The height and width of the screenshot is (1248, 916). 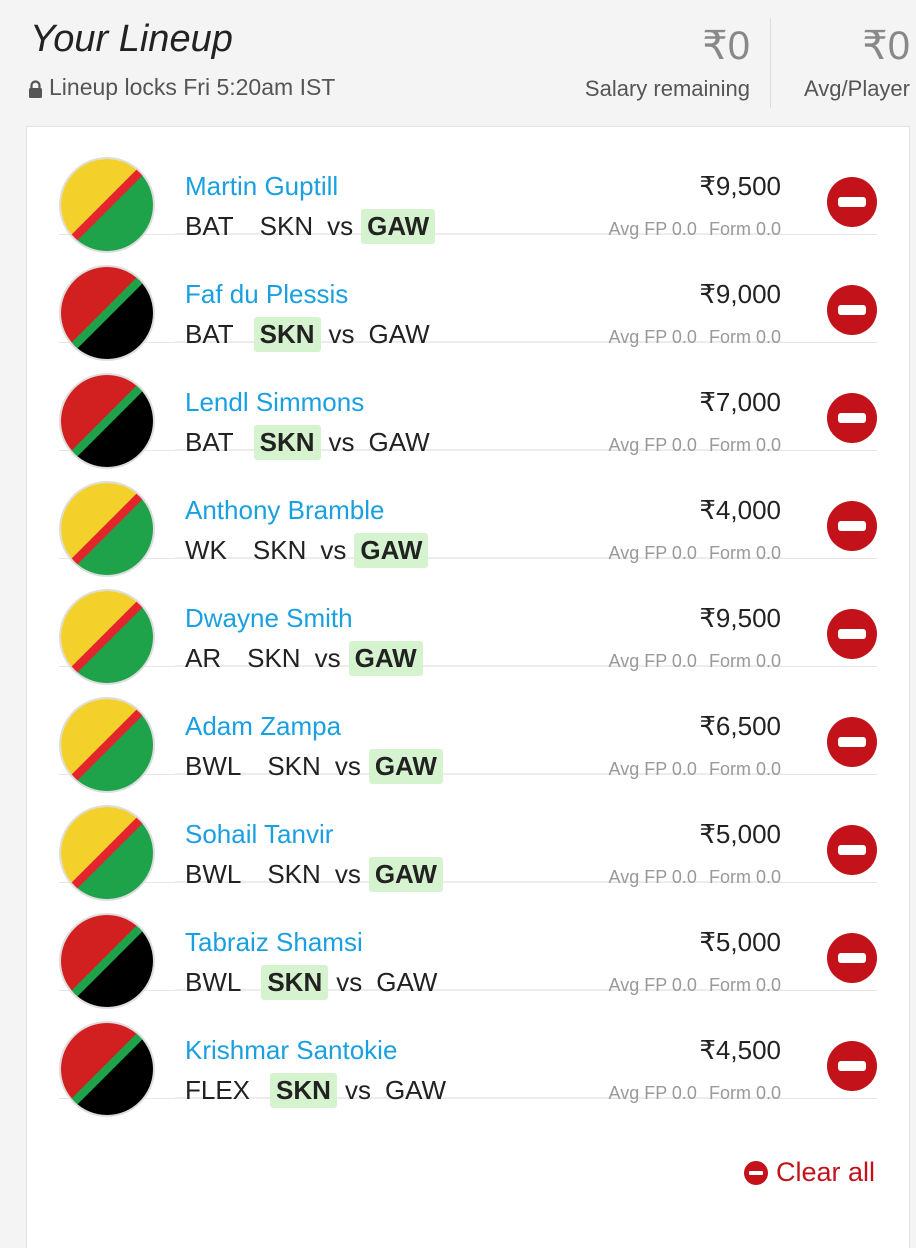 I want to click on salary-remaining-stat: ₹0 Salary remaining, so click(x=667, y=62).